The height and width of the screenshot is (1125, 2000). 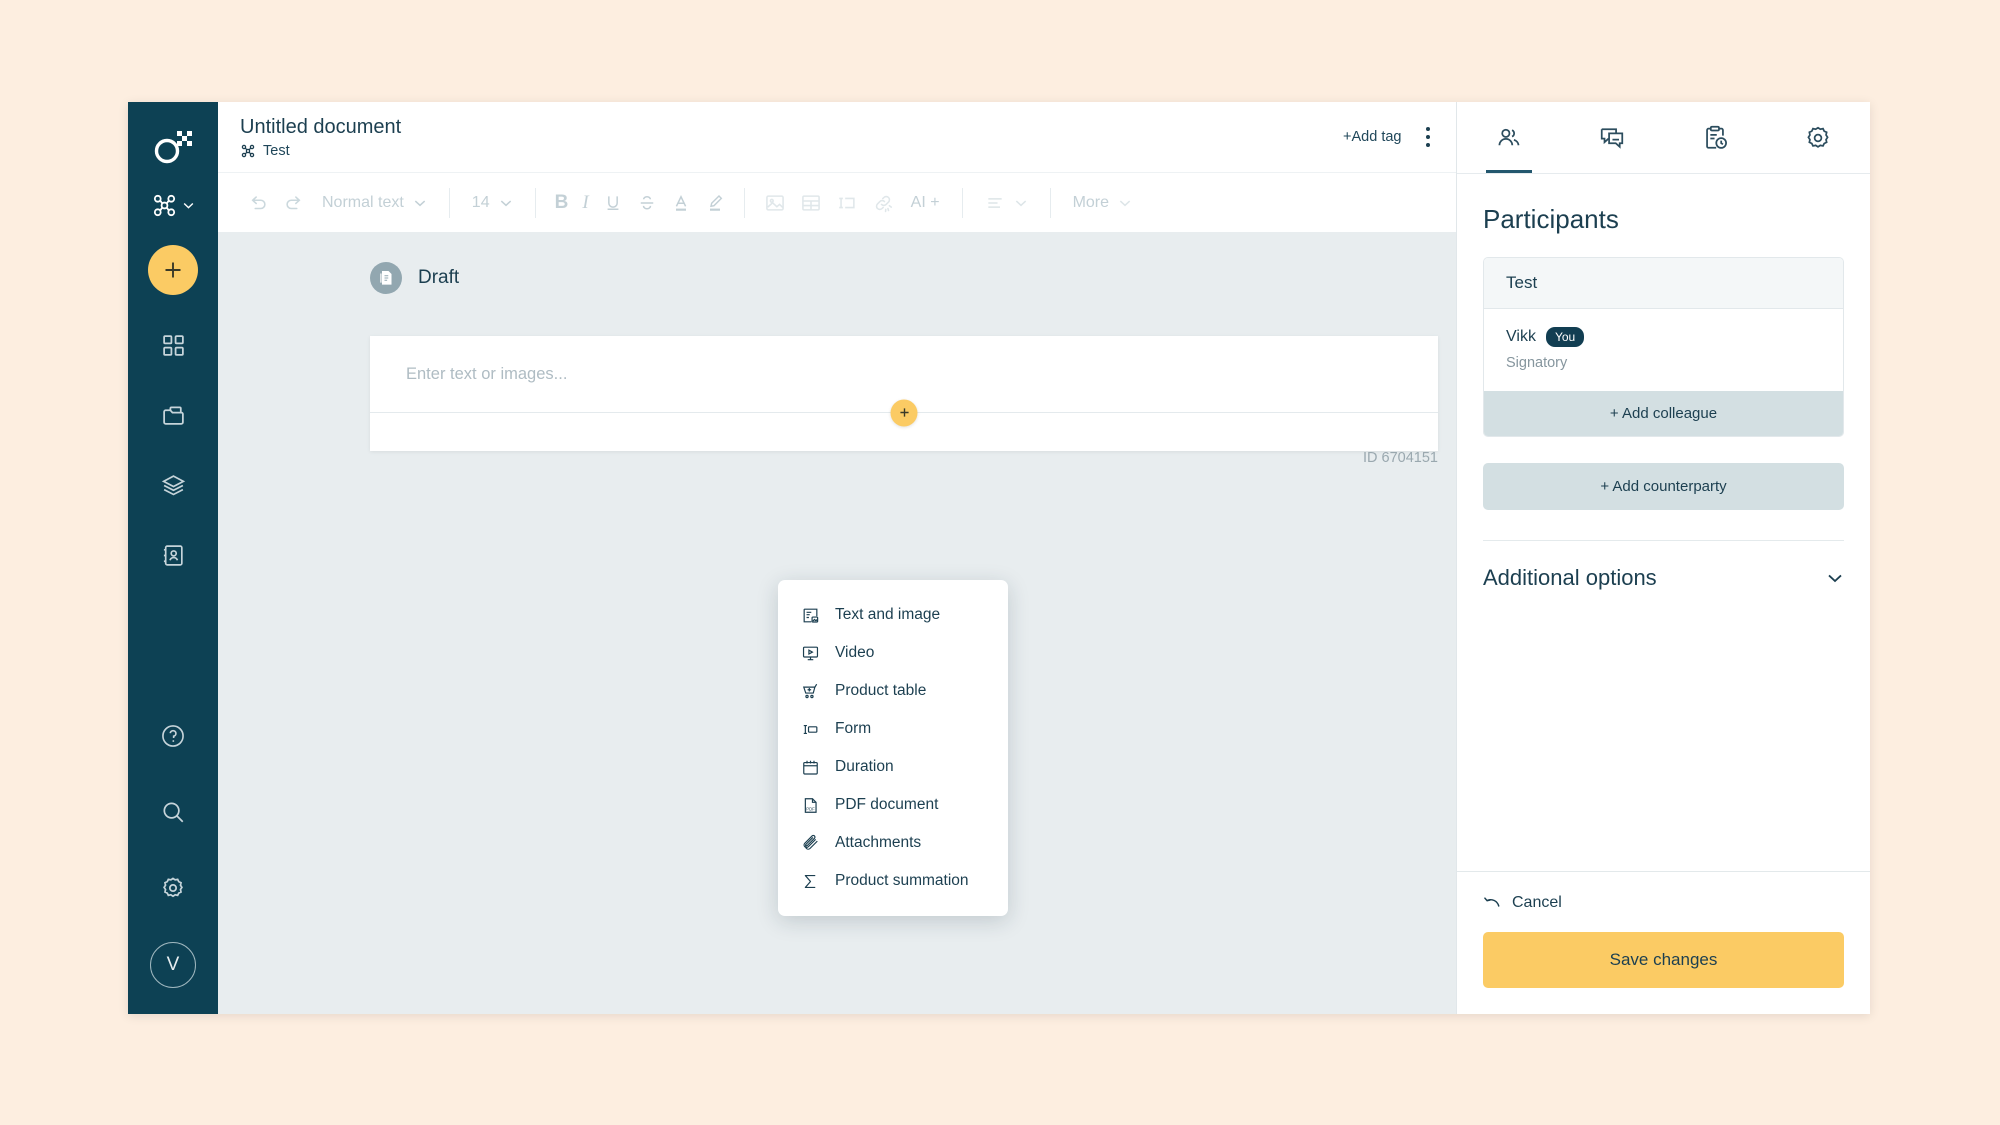 What do you see at coordinates (1663, 960) in the screenshot?
I see `save-changes-button: Save changes` at bounding box center [1663, 960].